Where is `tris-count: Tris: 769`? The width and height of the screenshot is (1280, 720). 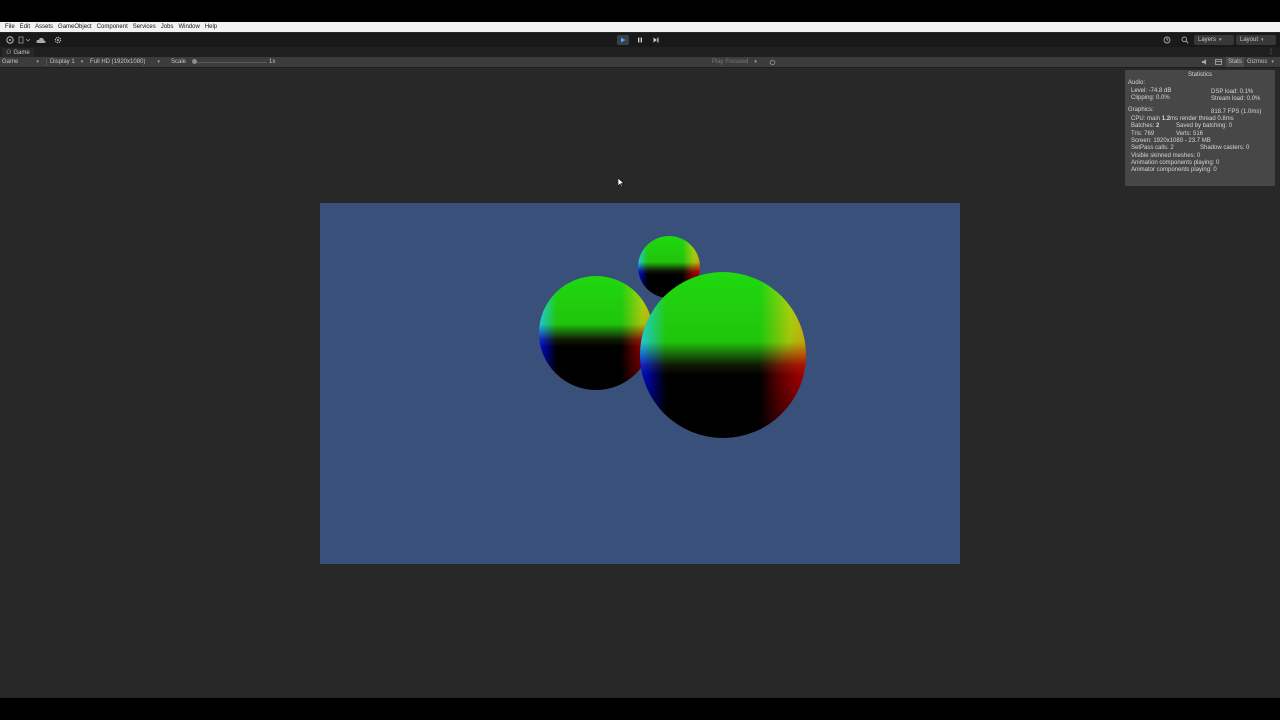
tris-count: Tris: 769 is located at coordinates (1143, 134).